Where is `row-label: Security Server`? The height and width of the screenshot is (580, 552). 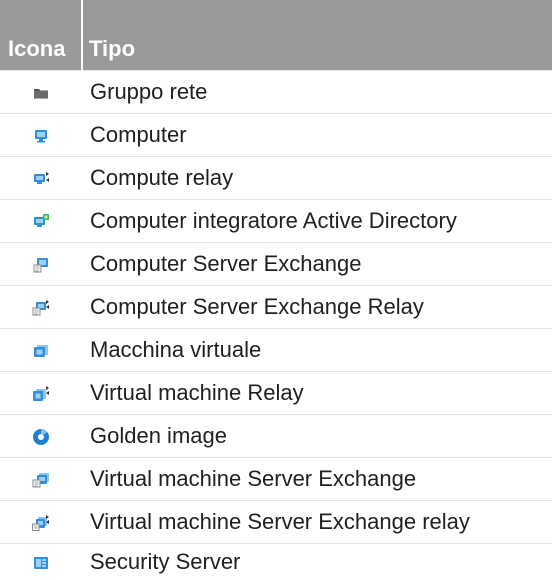
row-label: Security Server is located at coordinates (317, 562).